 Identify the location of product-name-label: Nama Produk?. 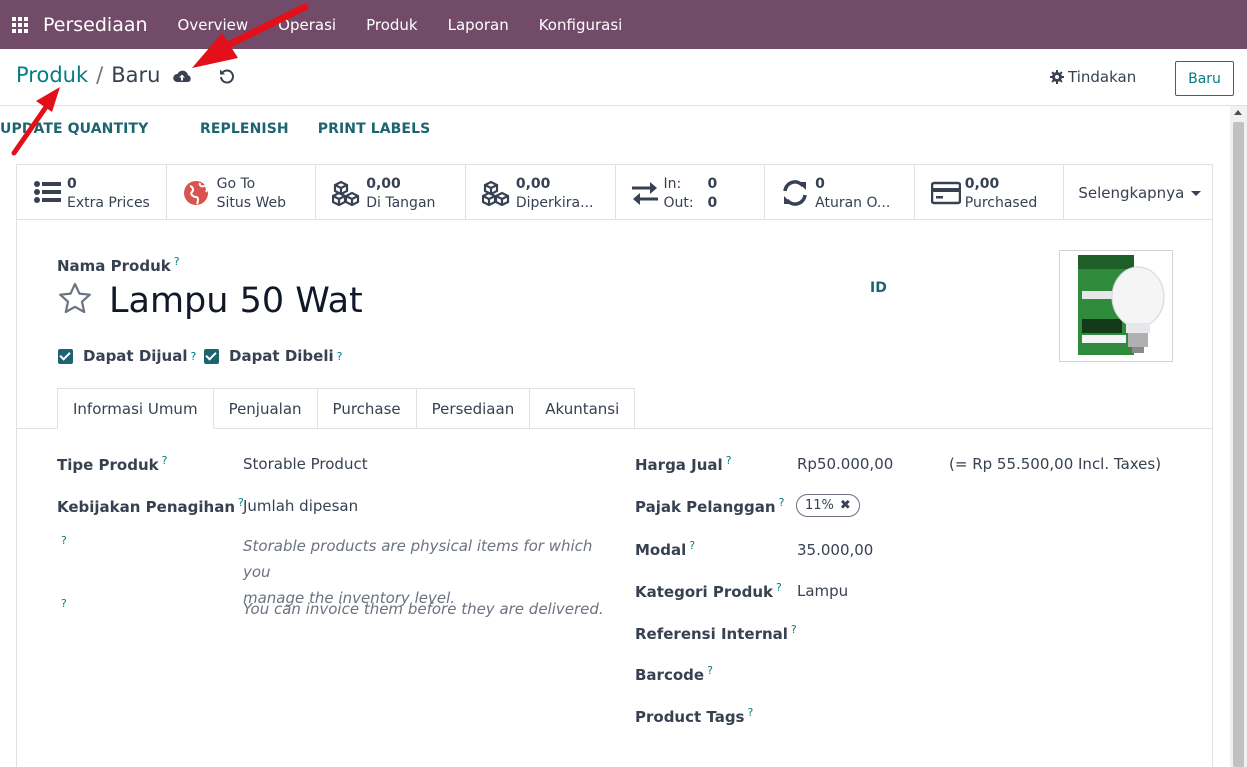
(118, 265).